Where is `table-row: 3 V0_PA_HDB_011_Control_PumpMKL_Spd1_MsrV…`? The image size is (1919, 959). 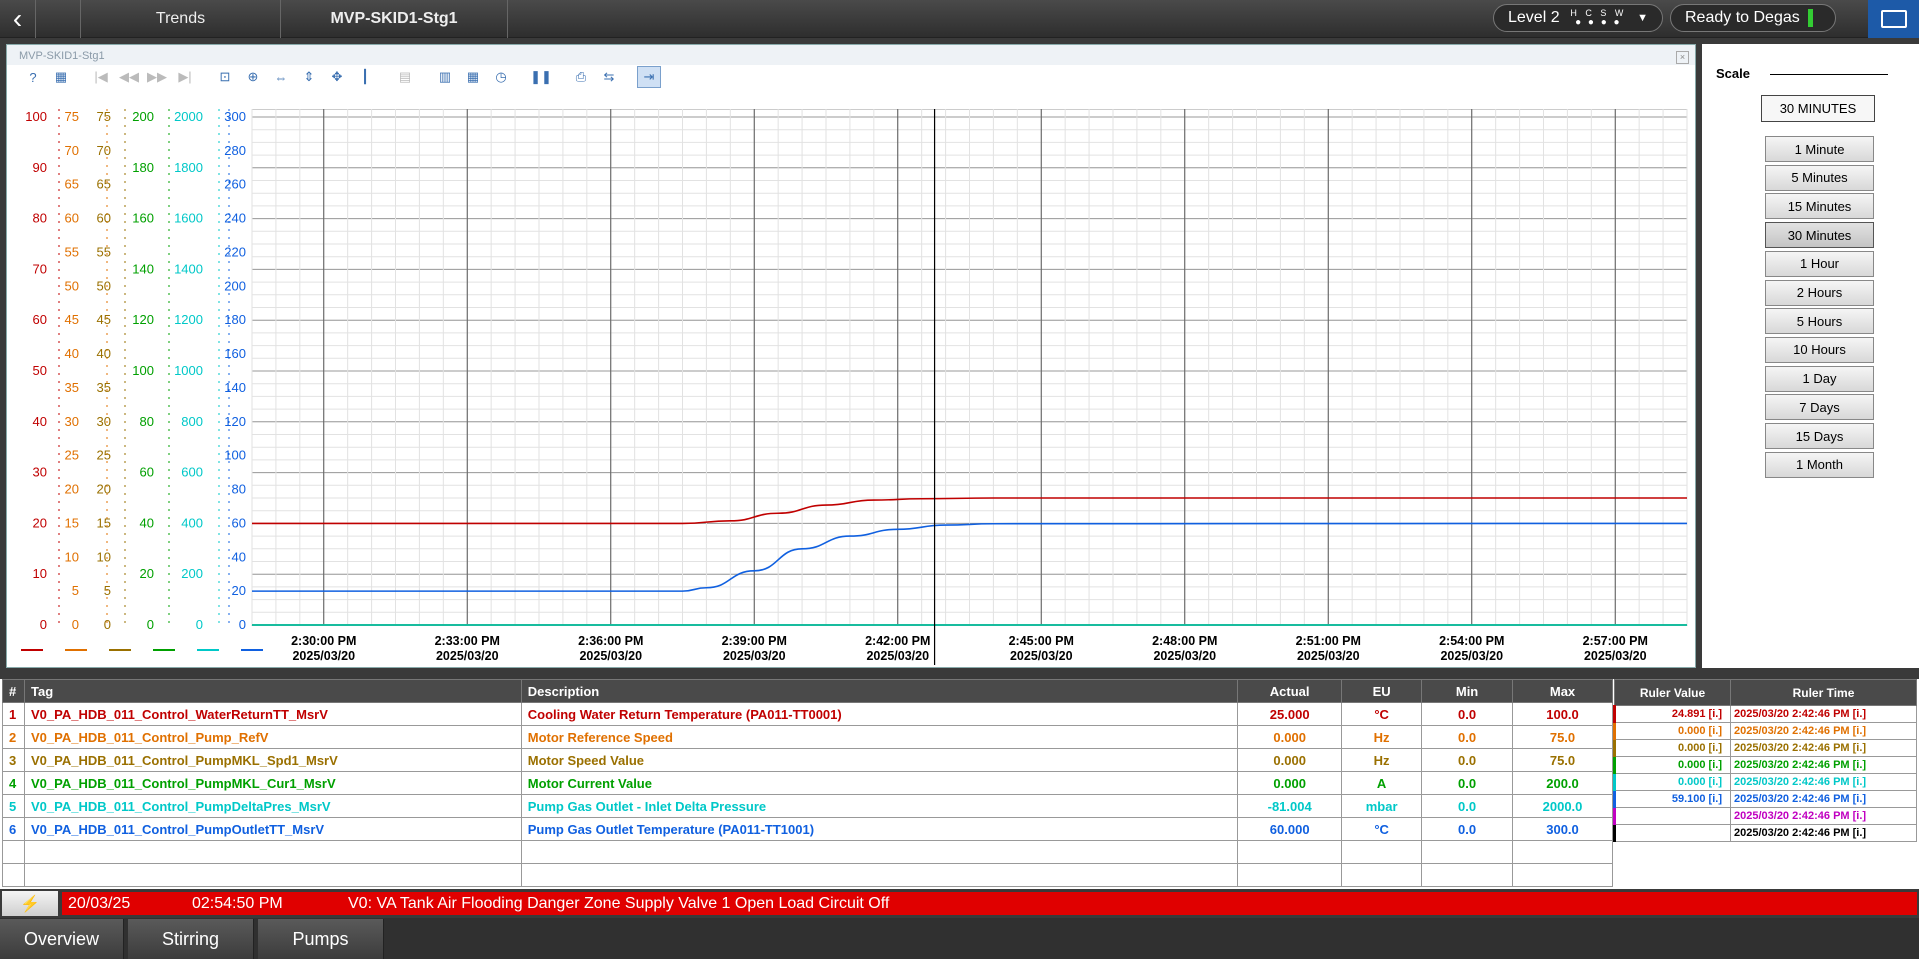 table-row: 3 V0_PA_HDB_011_Control_PumpMKL_Spd1_MsrV… is located at coordinates (807, 760).